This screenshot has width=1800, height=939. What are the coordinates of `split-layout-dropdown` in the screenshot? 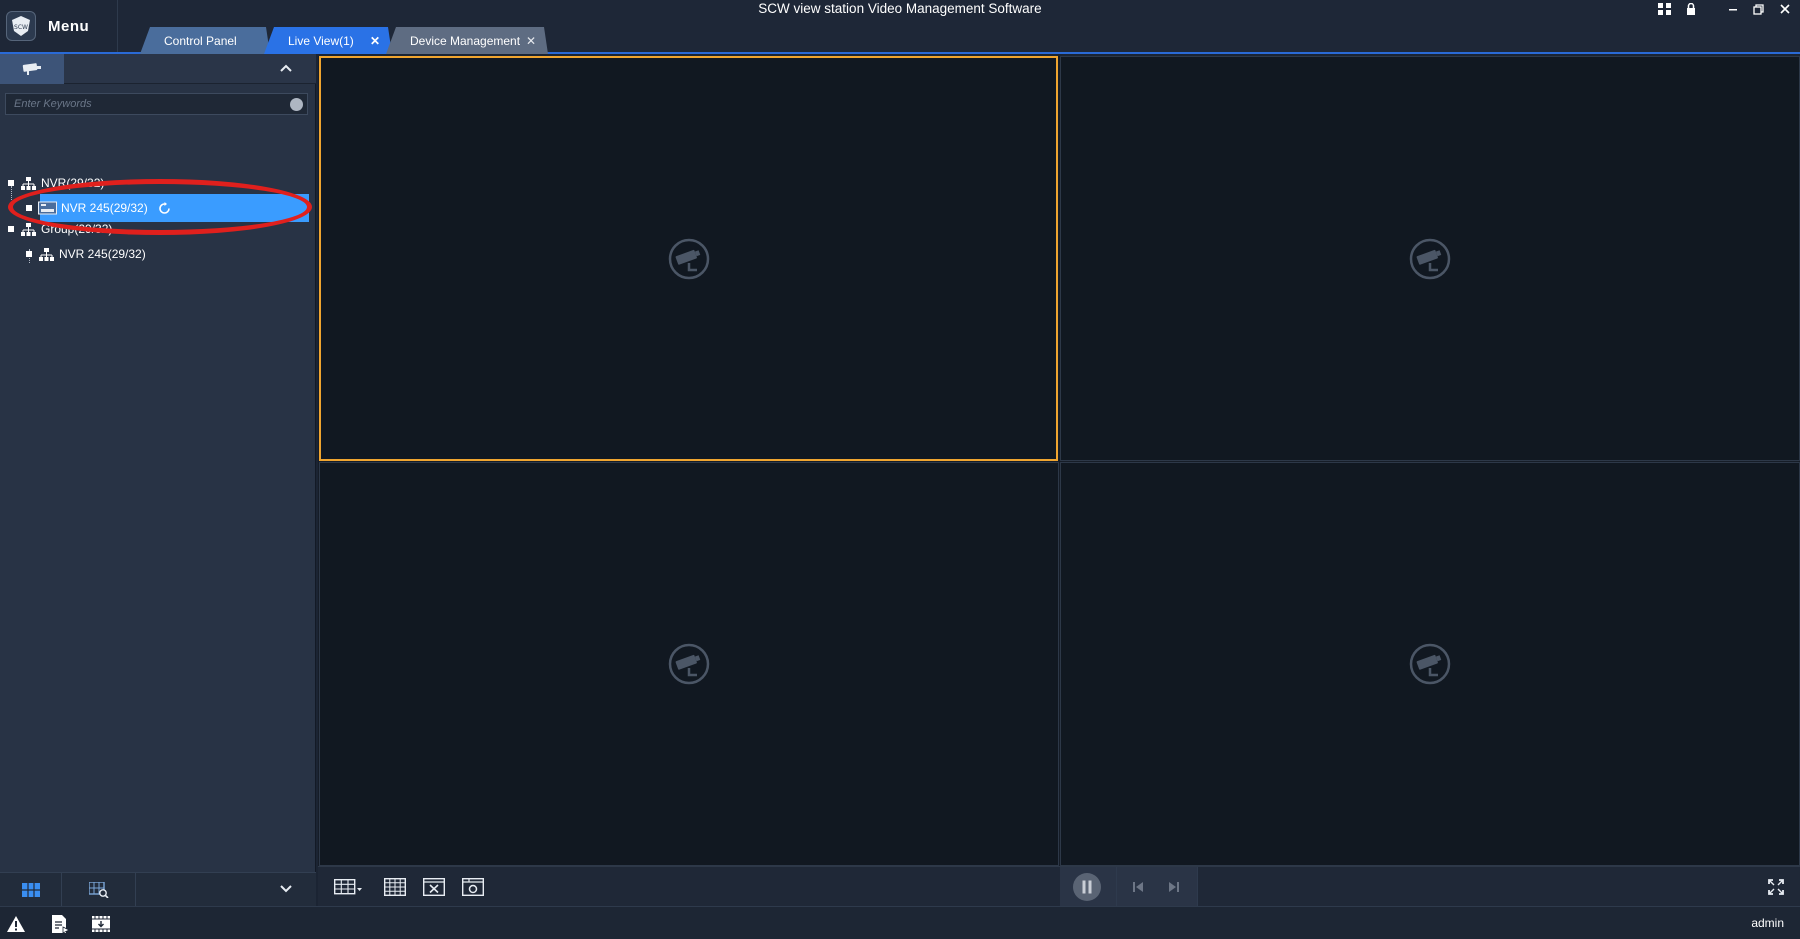 It's located at (348, 887).